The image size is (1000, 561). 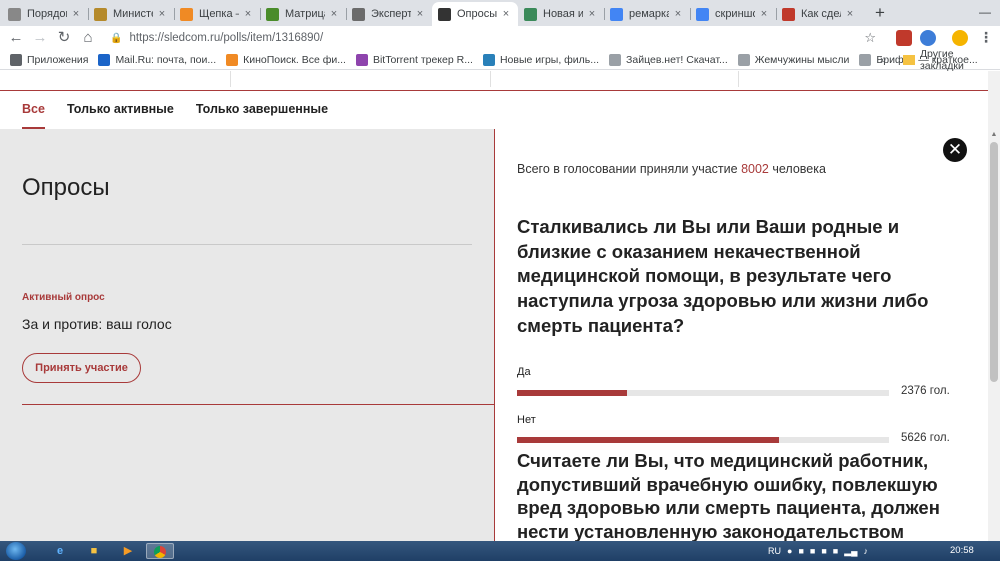 What do you see at coordinates (16, 551) in the screenshot?
I see `start-button-icon` at bounding box center [16, 551].